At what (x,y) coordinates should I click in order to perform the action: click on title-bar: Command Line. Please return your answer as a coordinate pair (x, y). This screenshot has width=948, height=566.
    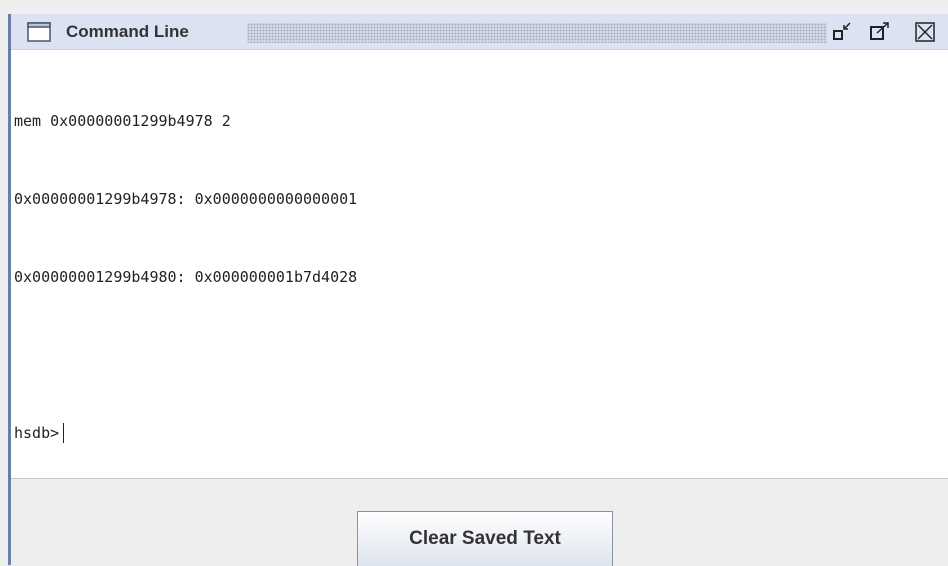
    Looking at the image, I should click on (479, 32).